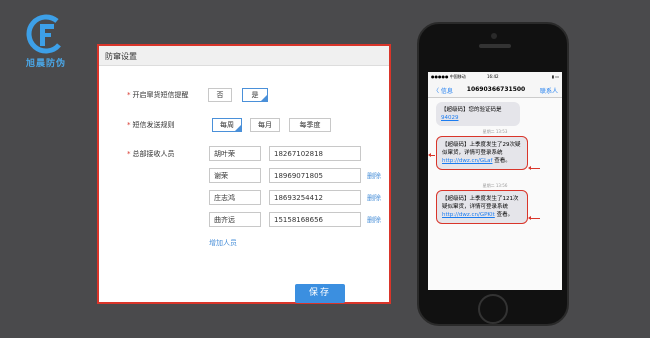  What do you see at coordinates (315, 153) in the screenshot?
I see `recipient-phone-field: 18267102818` at bounding box center [315, 153].